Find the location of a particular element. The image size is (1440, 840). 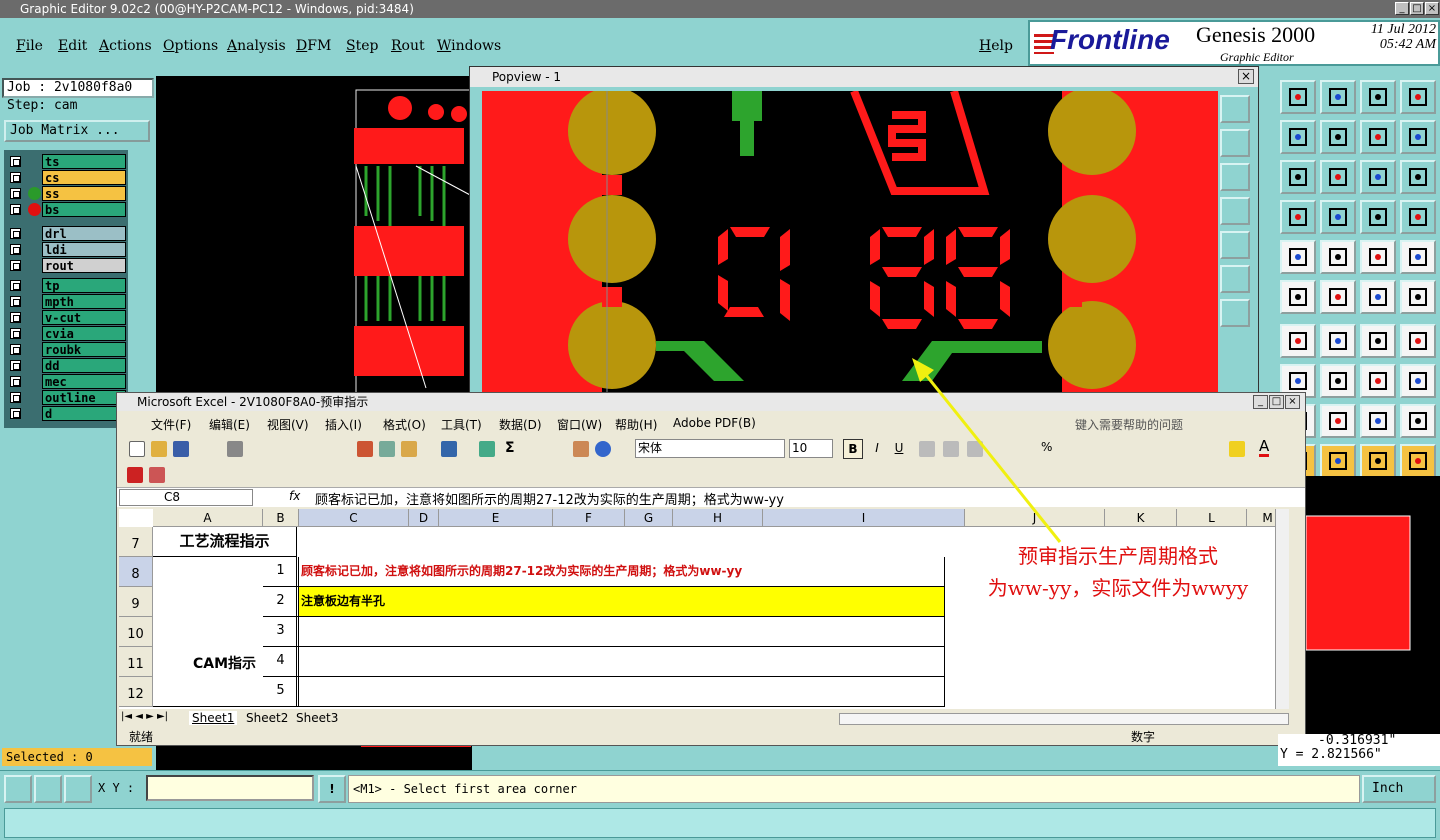

ruler-icon is located at coordinates (1378, 257).